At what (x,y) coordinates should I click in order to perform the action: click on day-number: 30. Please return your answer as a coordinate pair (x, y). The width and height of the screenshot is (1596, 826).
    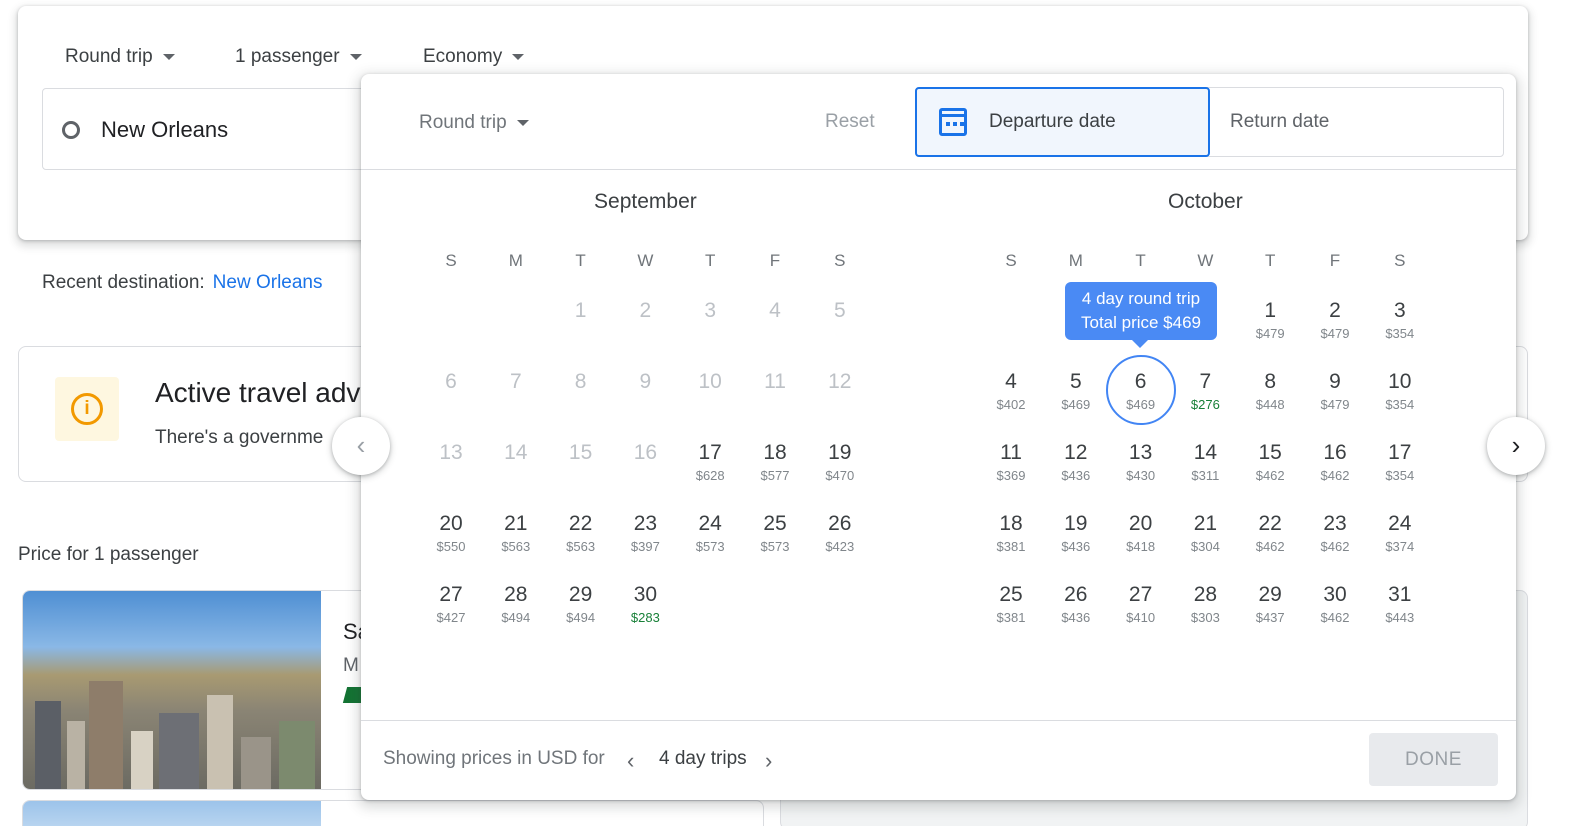
    Looking at the image, I should click on (645, 594).